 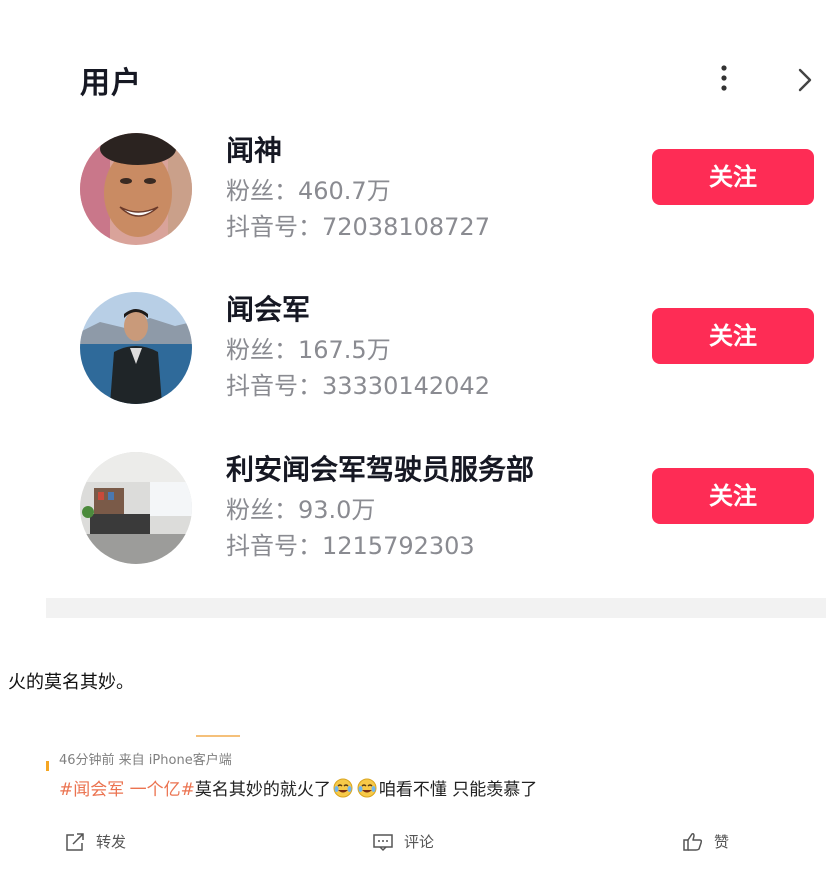 What do you see at coordinates (380, 469) in the screenshot?
I see `user-name: 利安闻会军驾驶员服务部` at bounding box center [380, 469].